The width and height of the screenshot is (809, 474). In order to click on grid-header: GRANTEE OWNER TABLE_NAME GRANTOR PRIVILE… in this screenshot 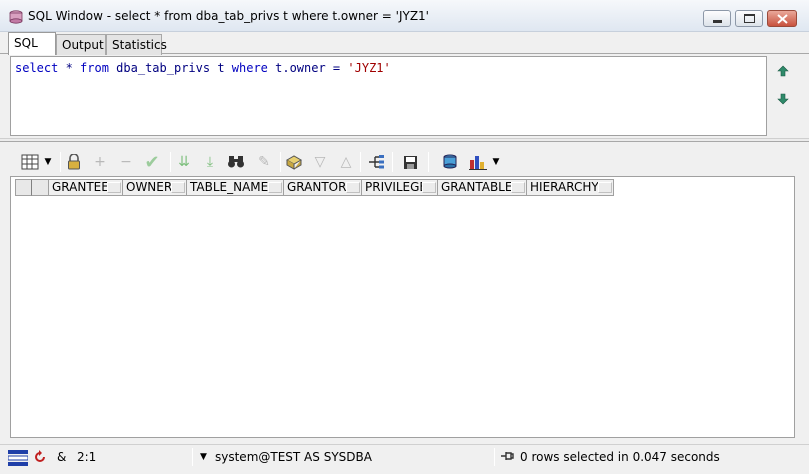, I will do `click(314, 187)`.